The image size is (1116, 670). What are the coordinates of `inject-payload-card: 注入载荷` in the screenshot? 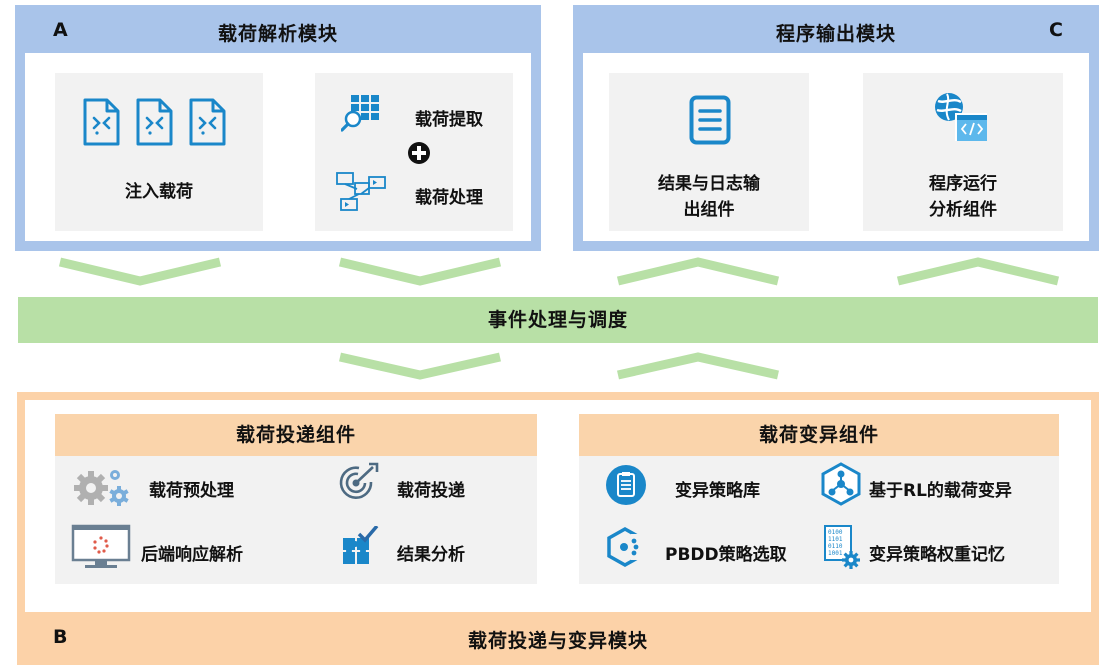 It's located at (159, 152).